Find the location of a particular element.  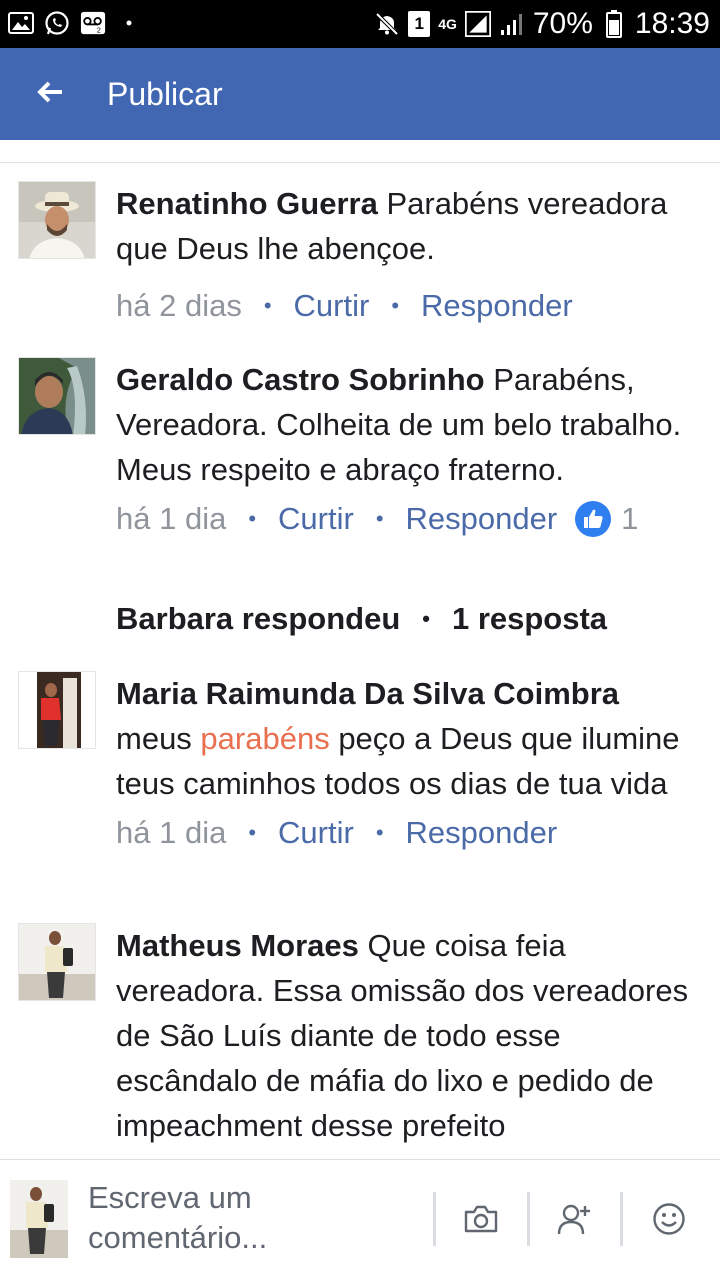

status-bar-right: 1 4G 70% 18:39 is located at coordinates (542, 24).